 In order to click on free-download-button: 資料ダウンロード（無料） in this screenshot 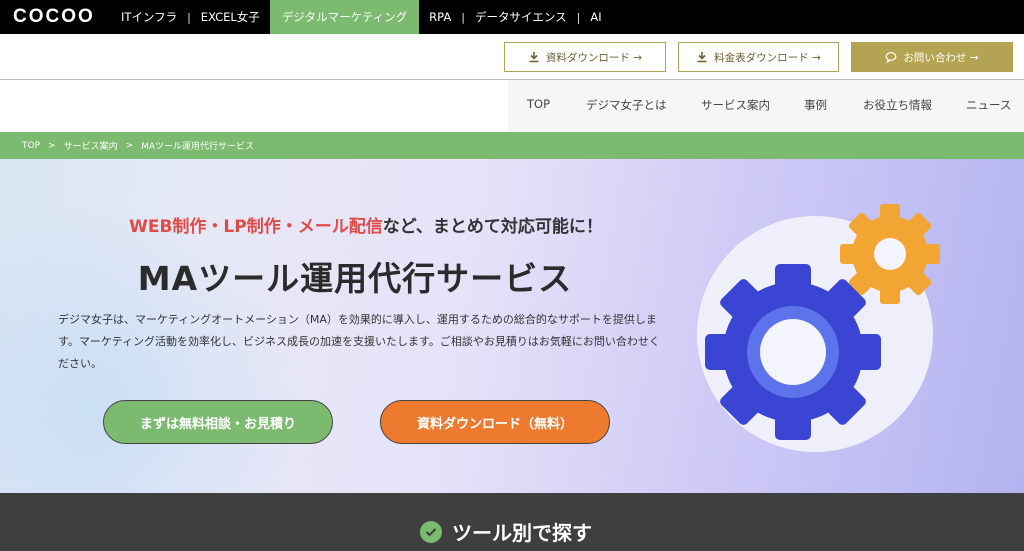, I will do `click(495, 422)`.